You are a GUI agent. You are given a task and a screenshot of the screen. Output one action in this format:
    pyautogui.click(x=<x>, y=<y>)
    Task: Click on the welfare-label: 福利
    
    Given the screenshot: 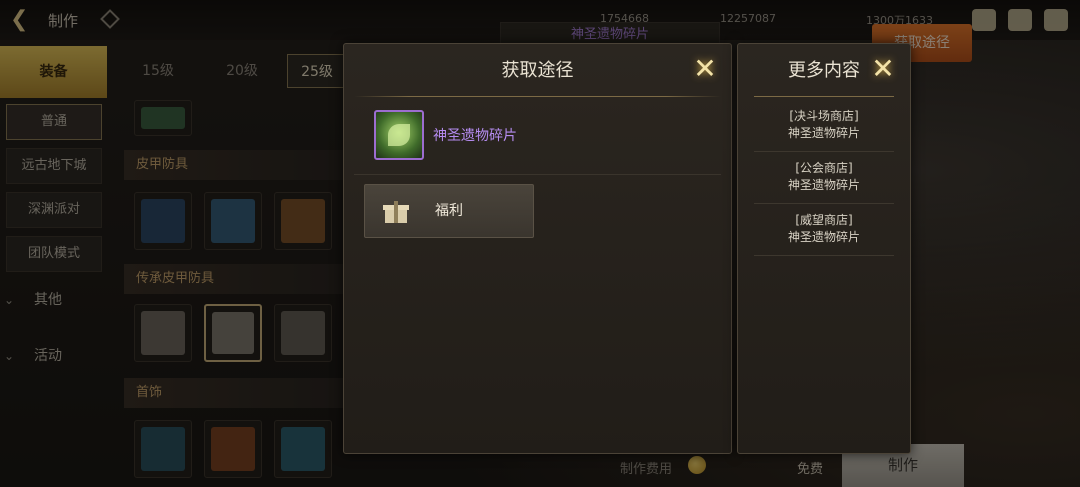 What is the action you would take?
    pyautogui.click(x=449, y=211)
    